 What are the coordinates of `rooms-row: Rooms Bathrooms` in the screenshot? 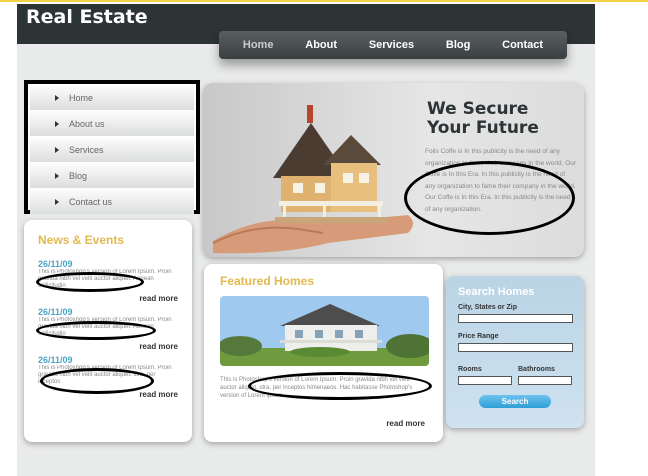 It's located at (515, 373).